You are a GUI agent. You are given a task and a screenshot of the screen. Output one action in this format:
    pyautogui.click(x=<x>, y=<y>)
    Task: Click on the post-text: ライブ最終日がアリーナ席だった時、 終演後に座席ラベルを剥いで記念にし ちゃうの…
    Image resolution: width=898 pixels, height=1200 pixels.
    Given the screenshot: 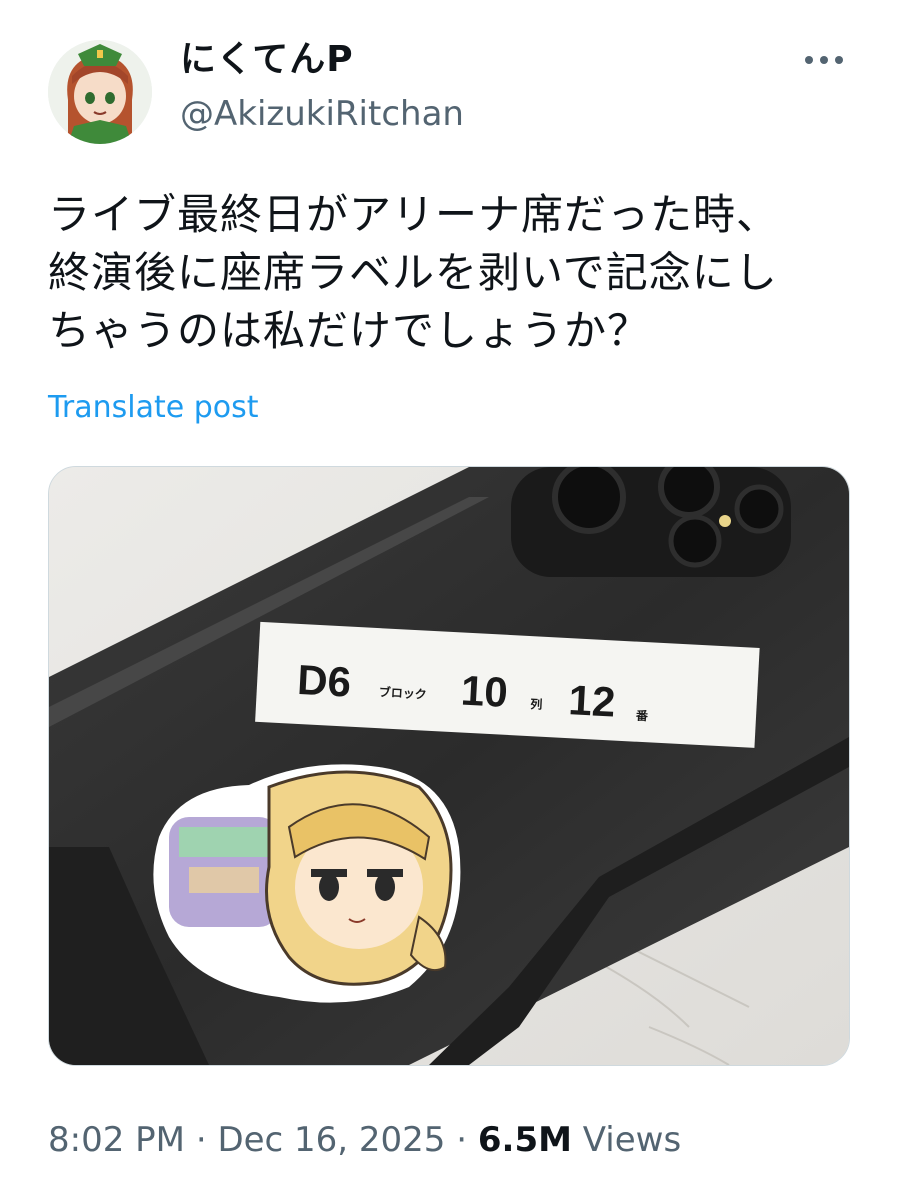 What is the action you would take?
    pyautogui.click(x=458, y=273)
    